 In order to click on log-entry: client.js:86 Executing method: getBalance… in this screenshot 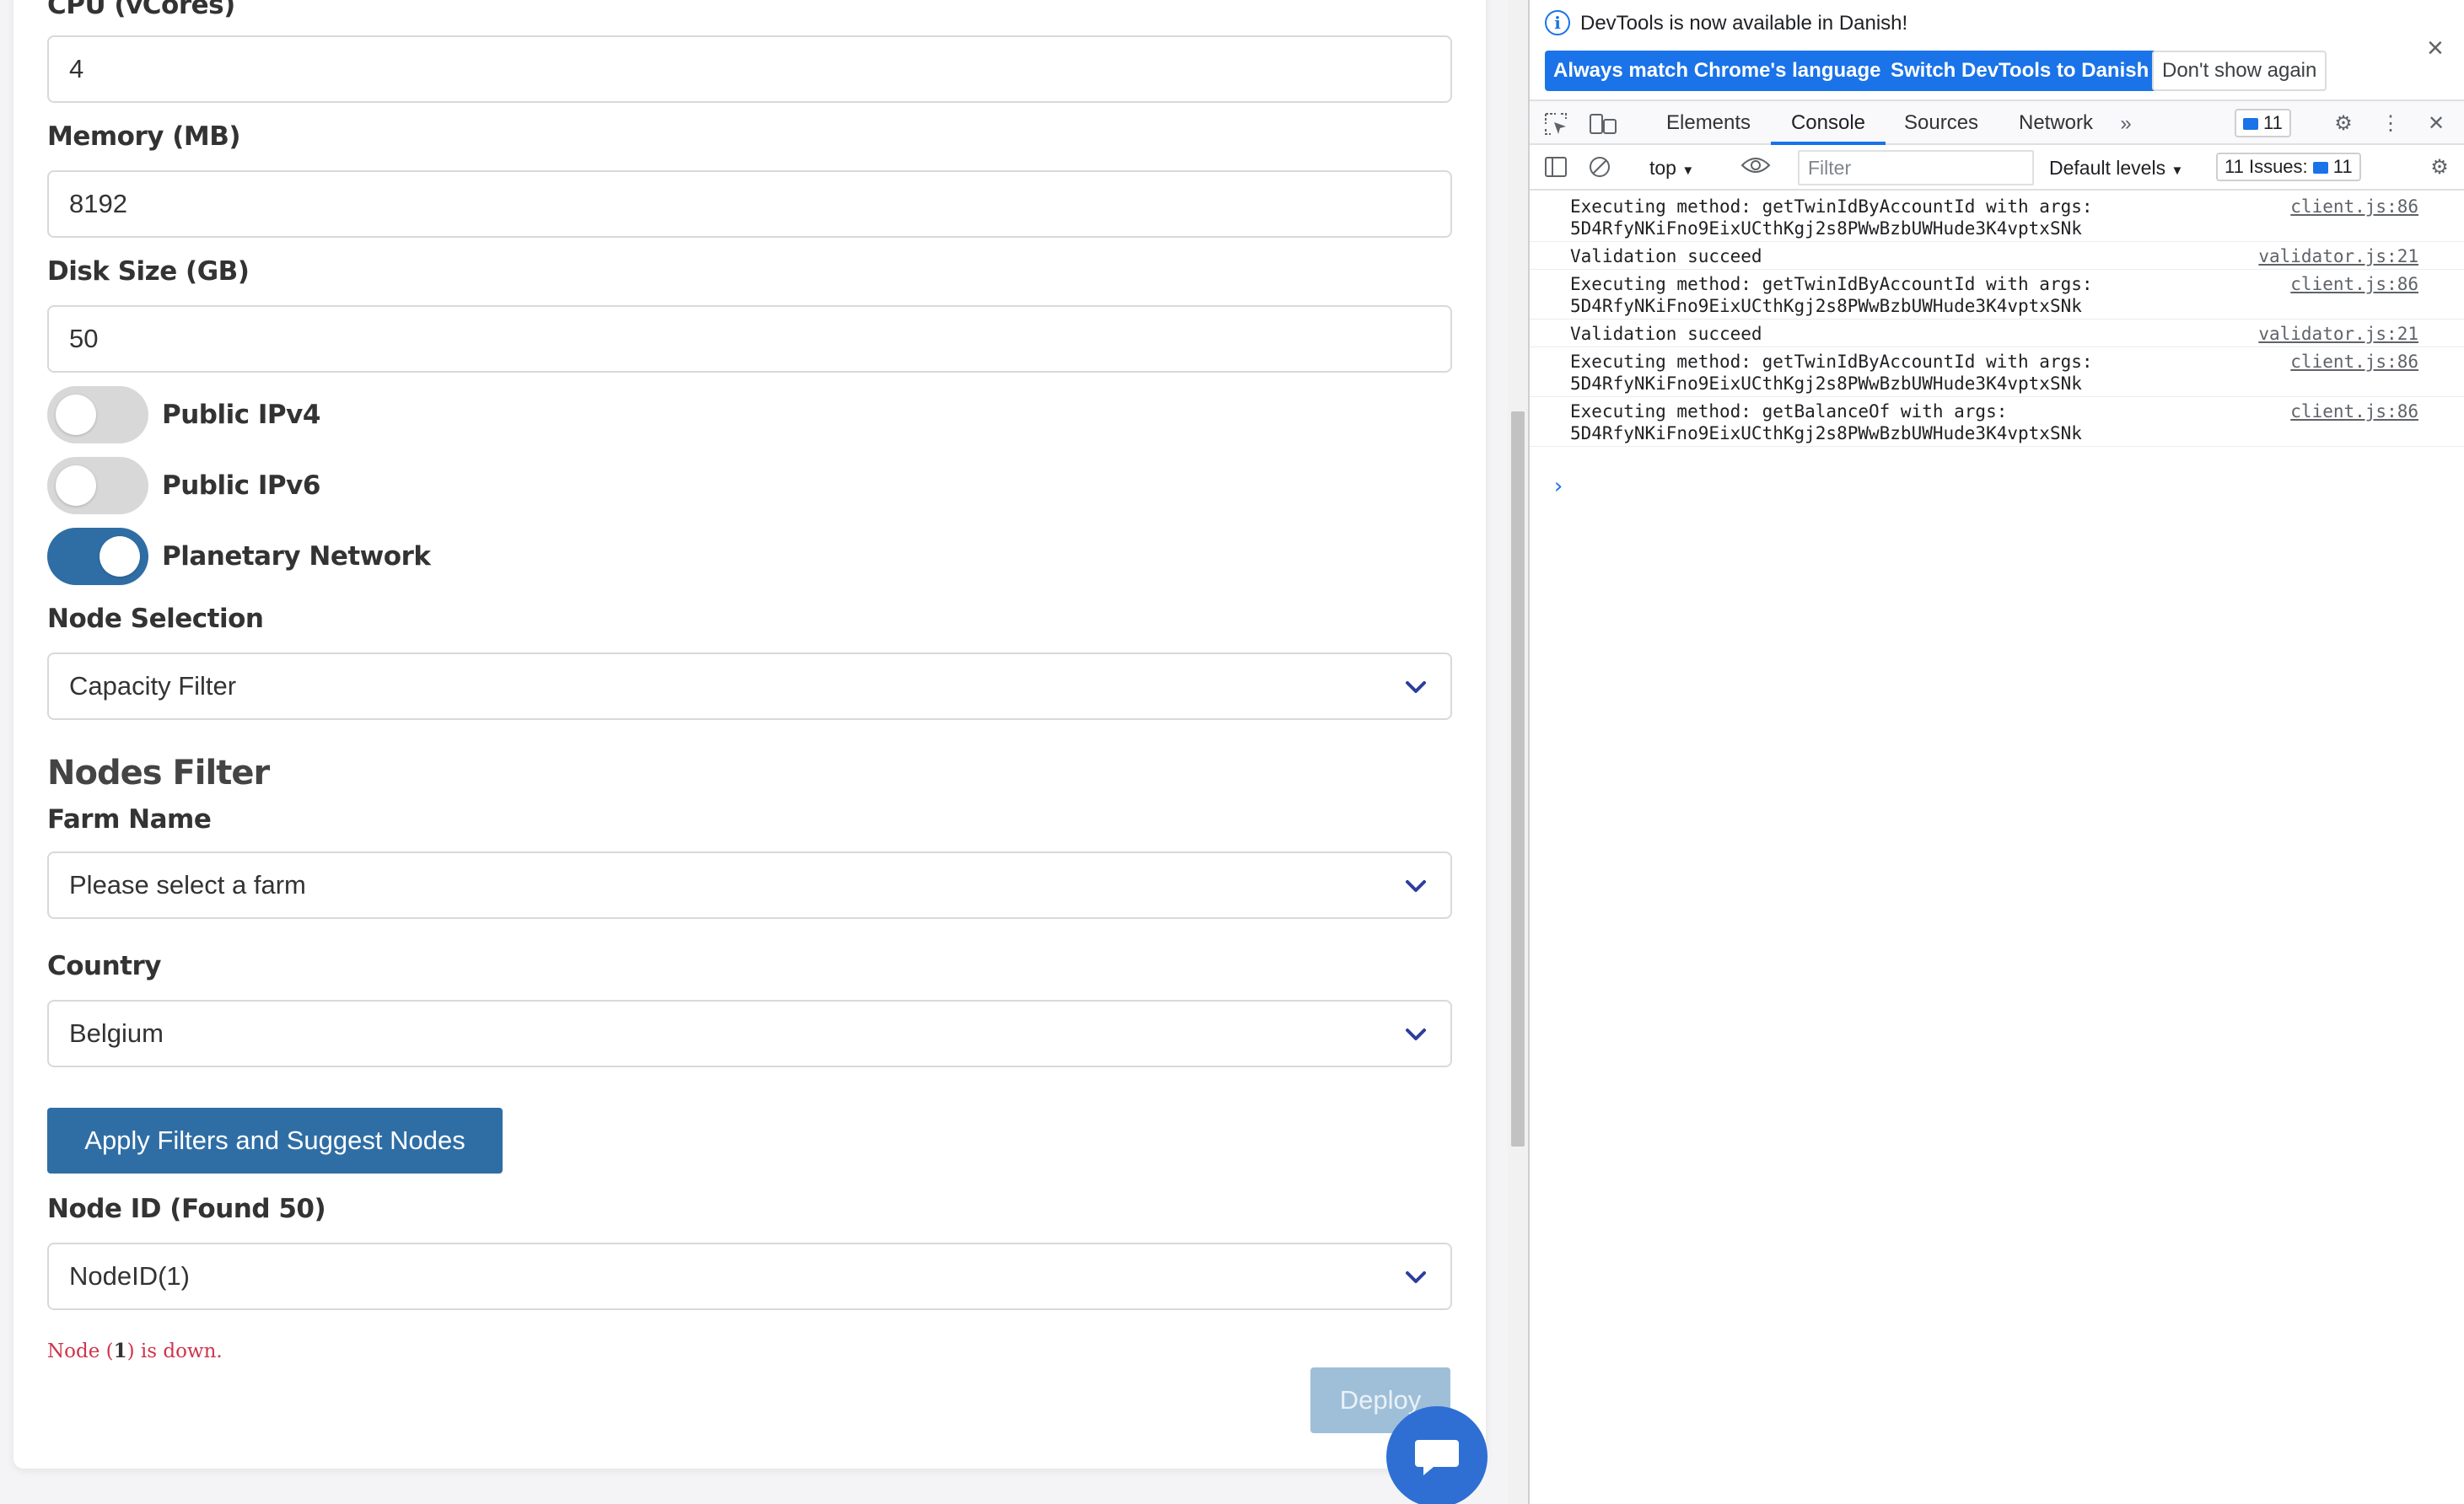, I will do `click(1997, 422)`.